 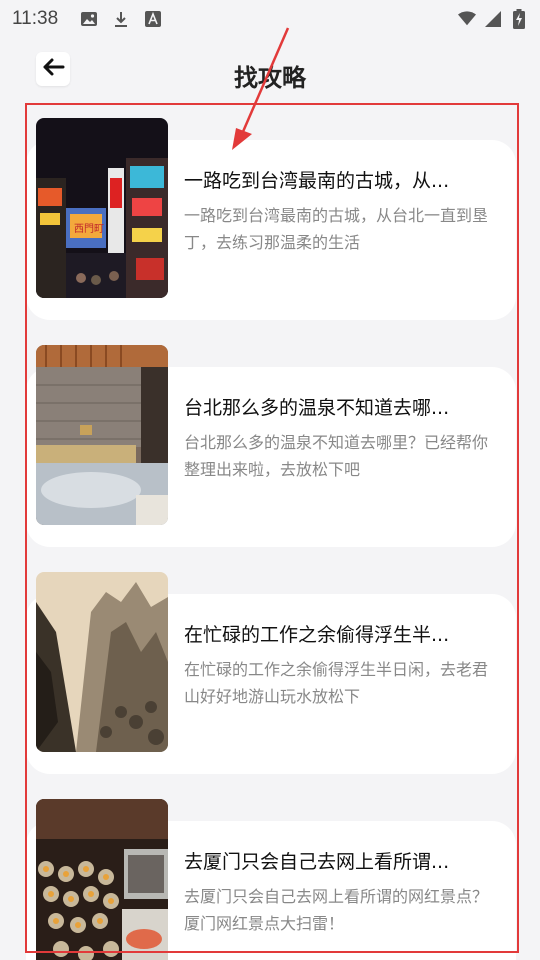 I want to click on signal-icon, so click(x=493, y=19).